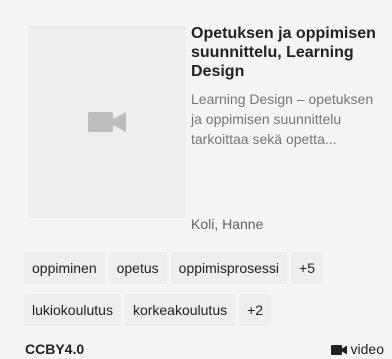  Describe the element at coordinates (55, 349) in the screenshot. I see `license-label: CCBY4.0` at that location.